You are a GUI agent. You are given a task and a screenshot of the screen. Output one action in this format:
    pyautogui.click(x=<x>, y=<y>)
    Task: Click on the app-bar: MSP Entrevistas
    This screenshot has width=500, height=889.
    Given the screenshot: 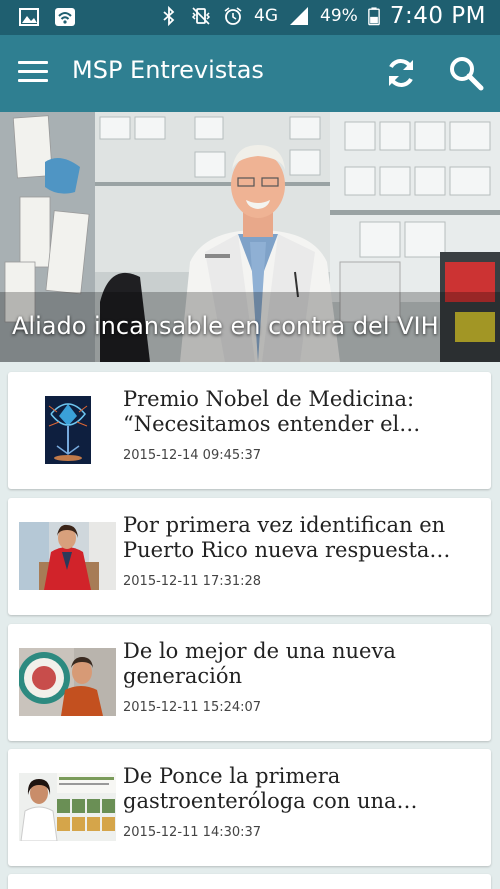 What is the action you would take?
    pyautogui.click(x=250, y=73)
    